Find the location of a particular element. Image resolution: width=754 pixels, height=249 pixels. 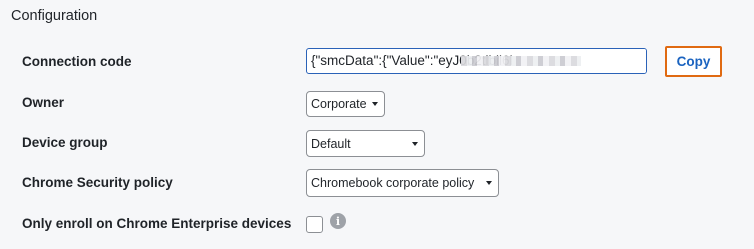

enroll-label: Only enroll on Chrome Enterprise devices is located at coordinates (157, 223).